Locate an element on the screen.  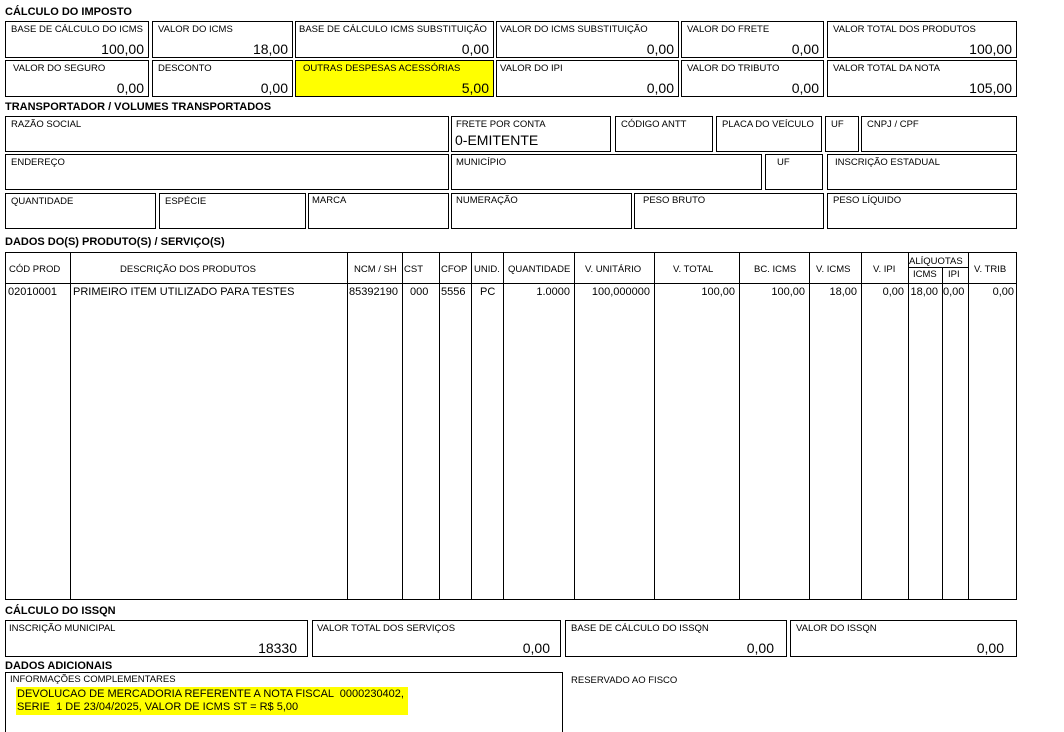
field-inscricao-municipal: INSCRIÇÃO MUNICIPAL 18330 is located at coordinates (156, 638).